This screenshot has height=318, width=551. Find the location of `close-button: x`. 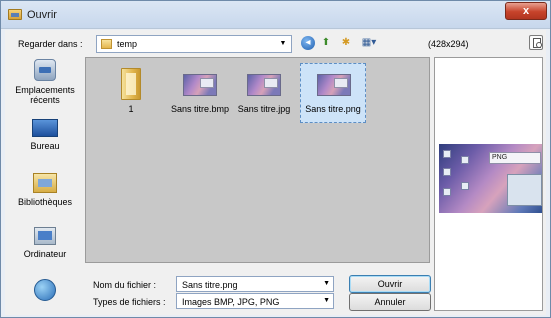

close-button: x is located at coordinates (526, 11).